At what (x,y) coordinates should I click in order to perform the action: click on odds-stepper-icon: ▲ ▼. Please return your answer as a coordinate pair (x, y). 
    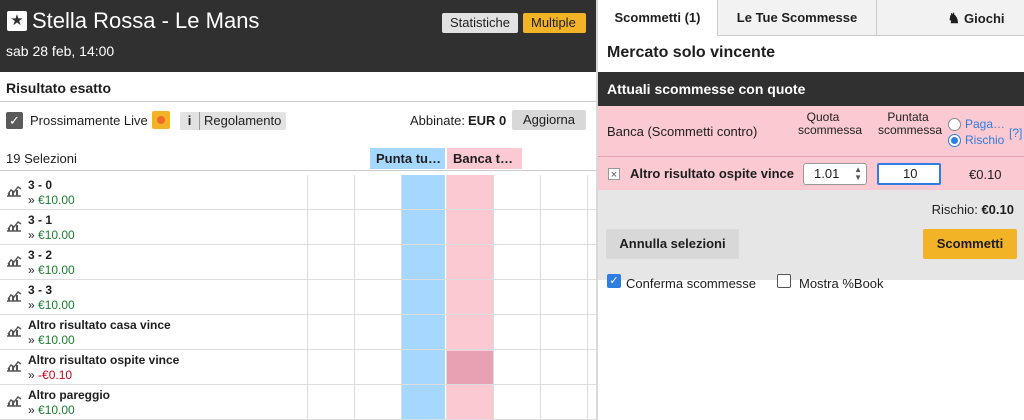
    Looking at the image, I should click on (858, 174).